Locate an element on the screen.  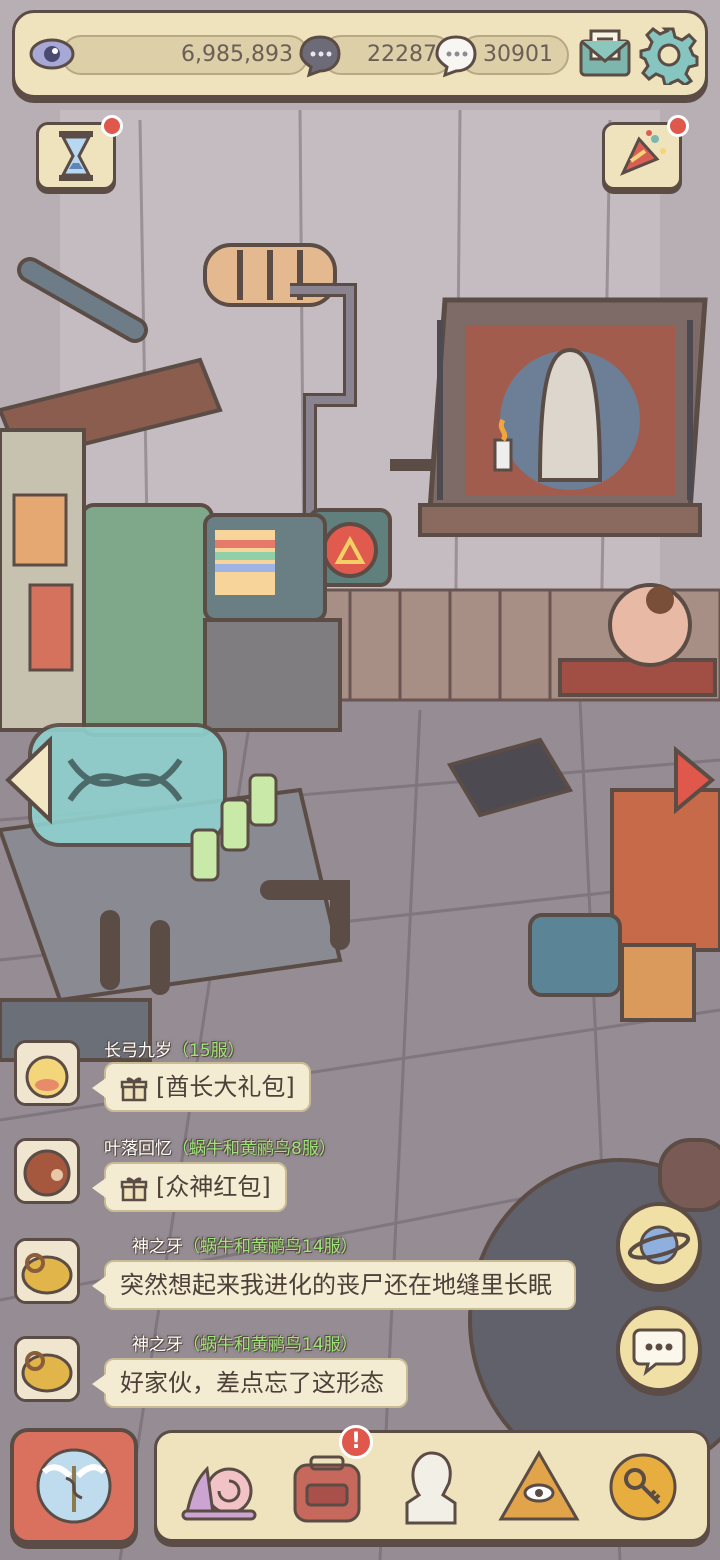
chat-sender-2: 叶落回忆（蜗牛和黄鹂鸟8服） is located at coordinates (220, 1146).